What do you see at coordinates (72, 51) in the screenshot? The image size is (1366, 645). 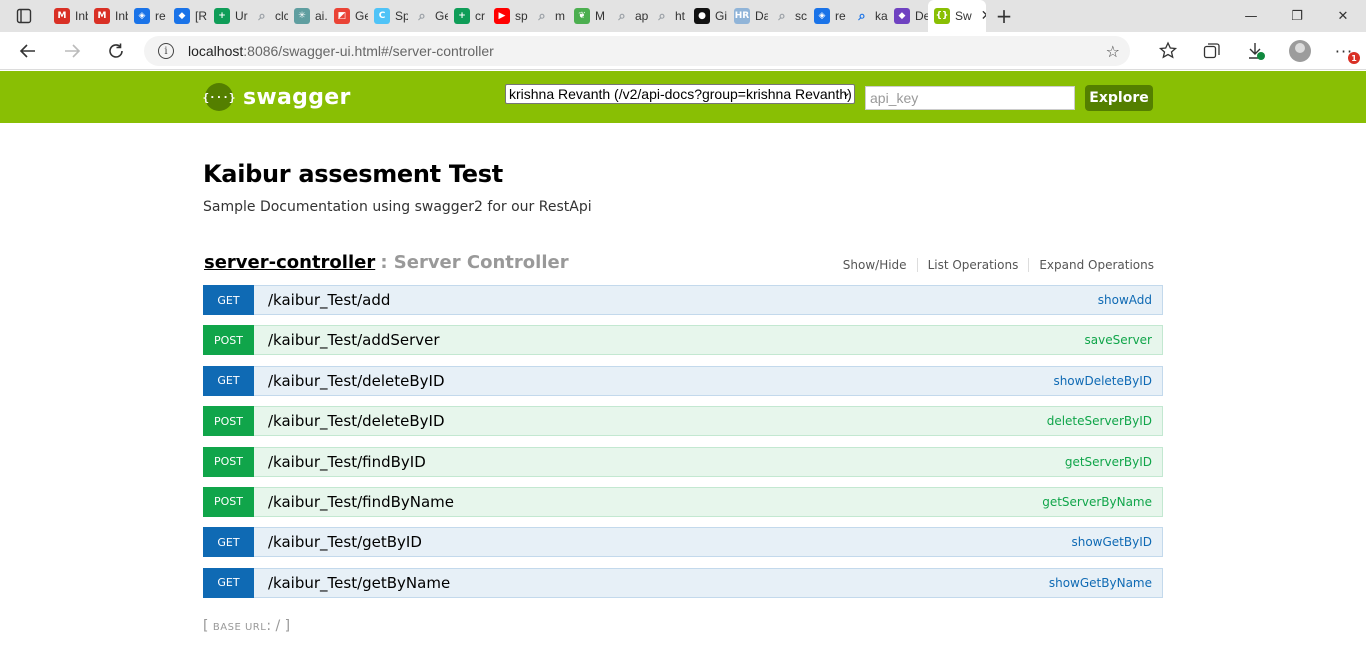 I see `forward-button` at bounding box center [72, 51].